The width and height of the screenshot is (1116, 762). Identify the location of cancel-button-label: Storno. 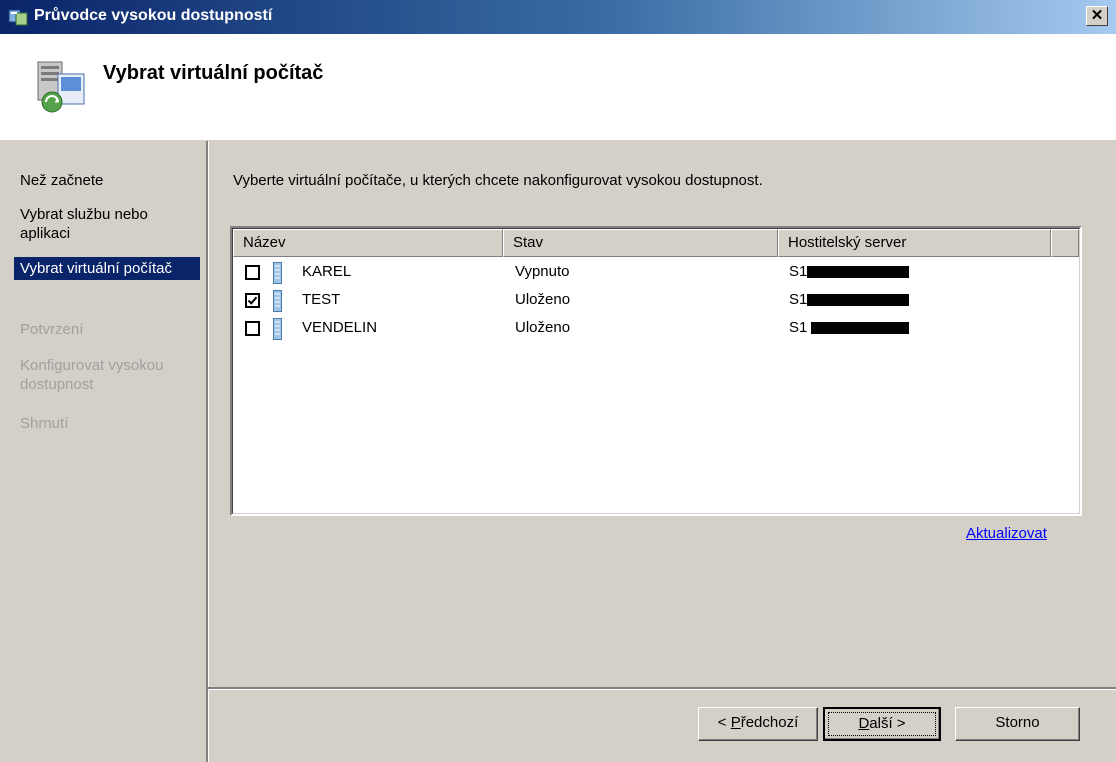
(1017, 722).